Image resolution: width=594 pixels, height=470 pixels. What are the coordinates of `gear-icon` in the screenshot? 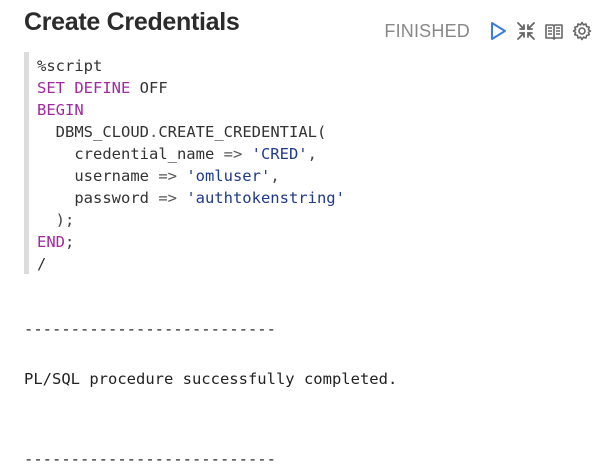 It's located at (582, 31).